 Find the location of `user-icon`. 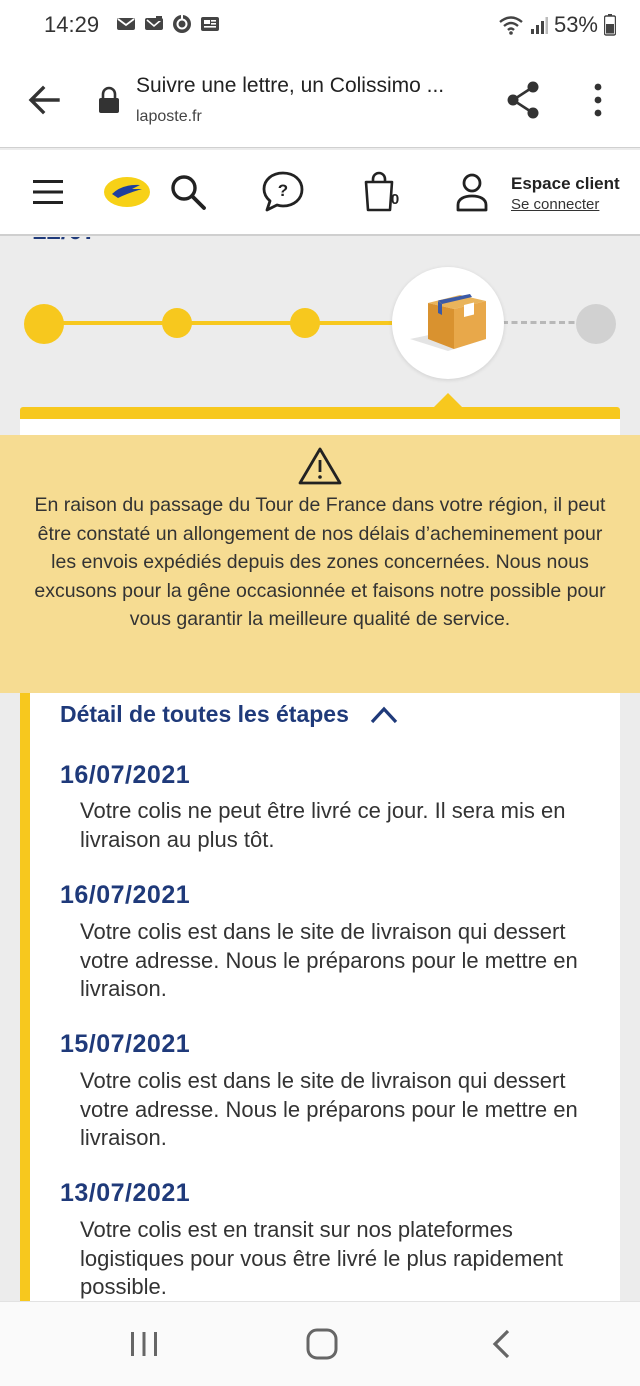

user-icon is located at coordinates (472, 192).